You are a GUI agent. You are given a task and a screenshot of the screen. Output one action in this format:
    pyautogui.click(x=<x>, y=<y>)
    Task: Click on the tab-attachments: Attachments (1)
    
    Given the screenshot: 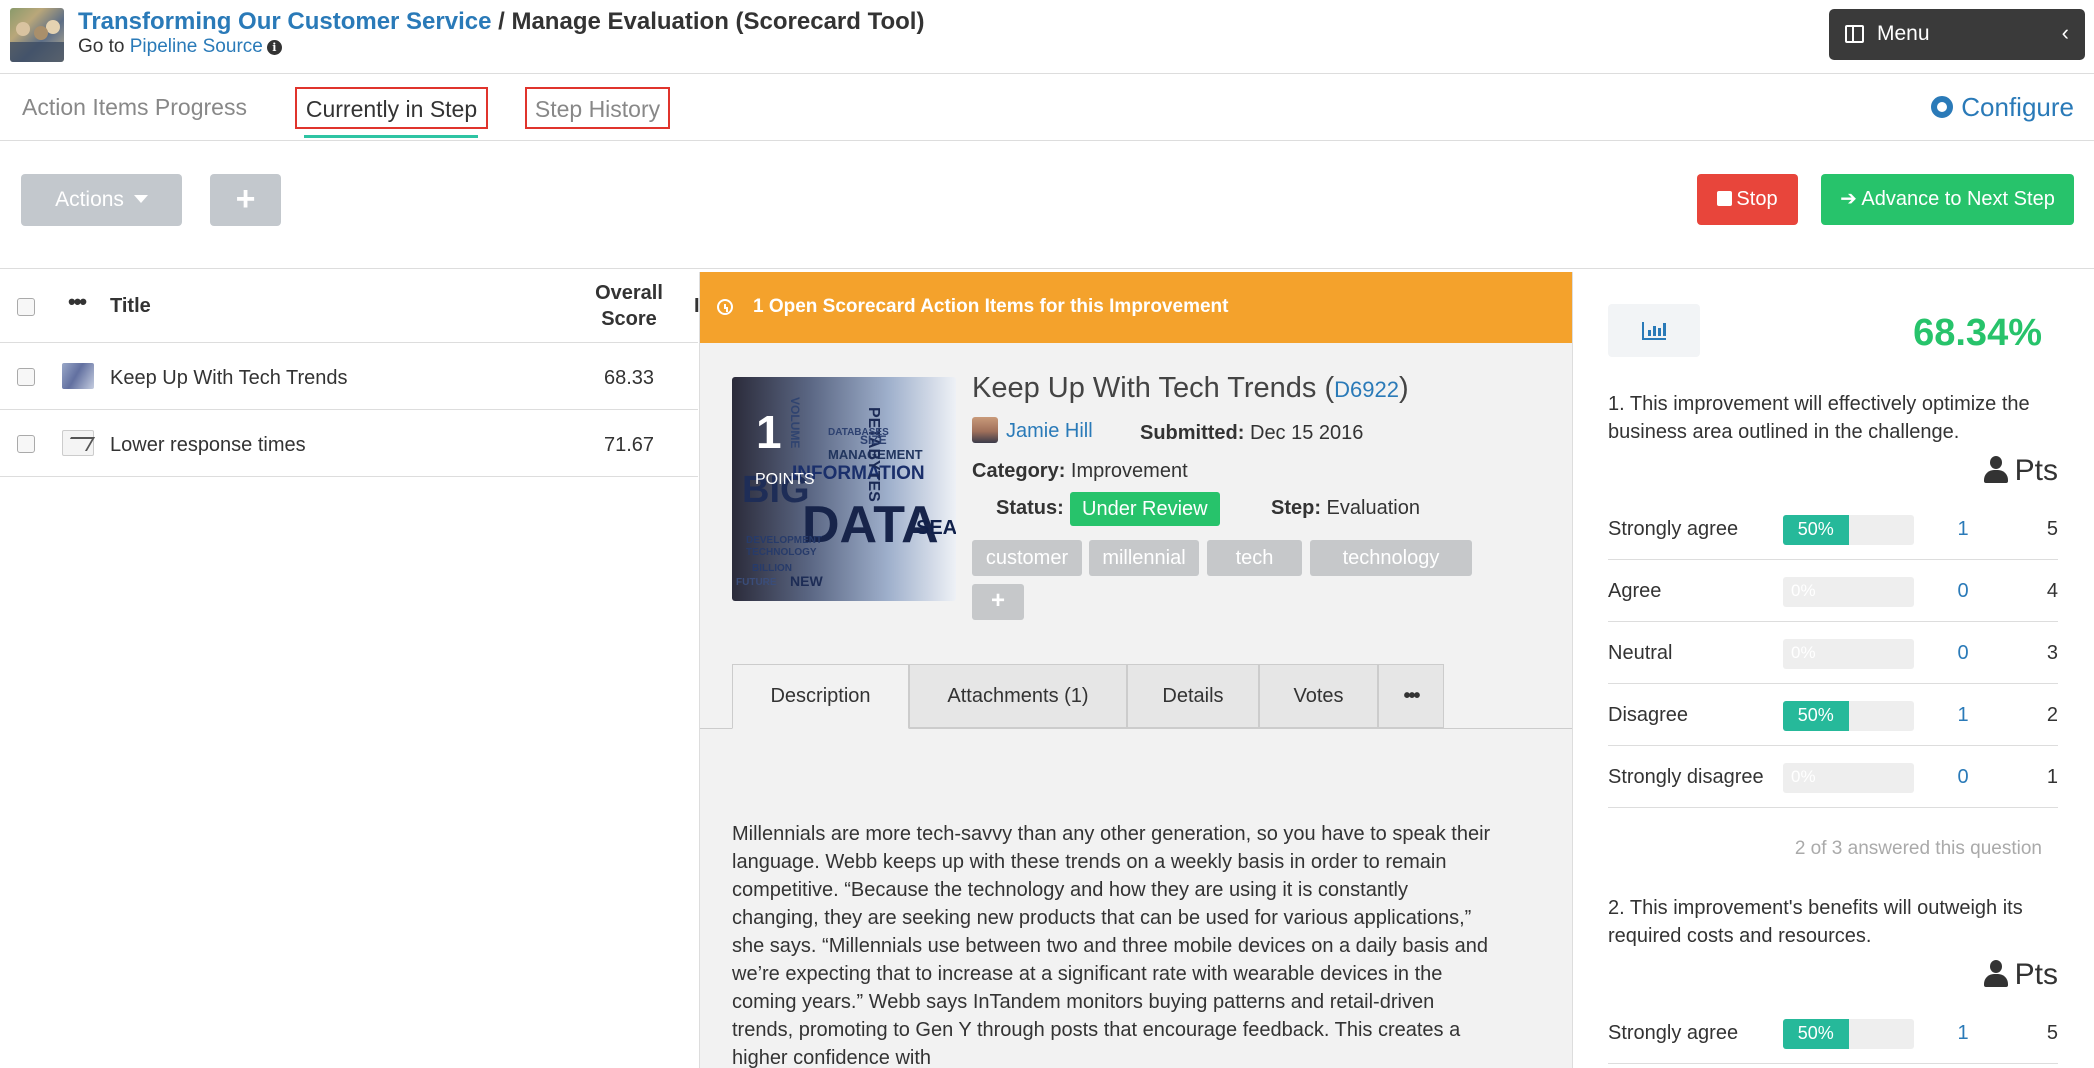 What is the action you would take?
    pyautogui.click(x=1018, y=696)
    